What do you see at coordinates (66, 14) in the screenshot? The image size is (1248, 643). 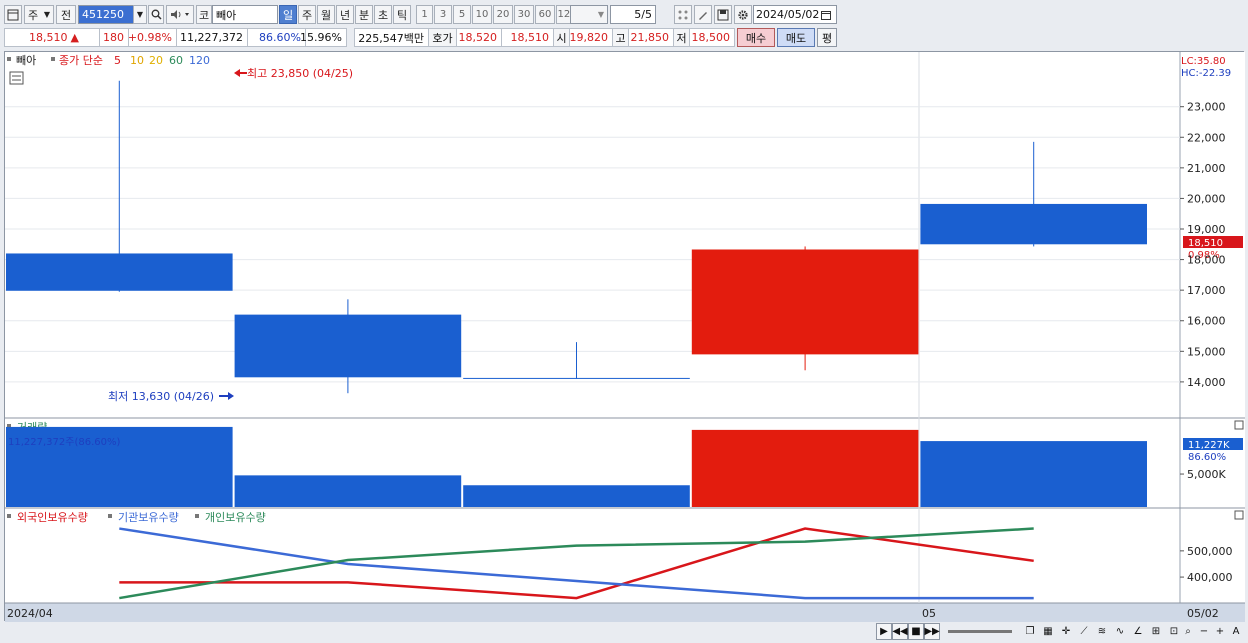 I see `prev-button: 전` at bounding box center [66, 14].